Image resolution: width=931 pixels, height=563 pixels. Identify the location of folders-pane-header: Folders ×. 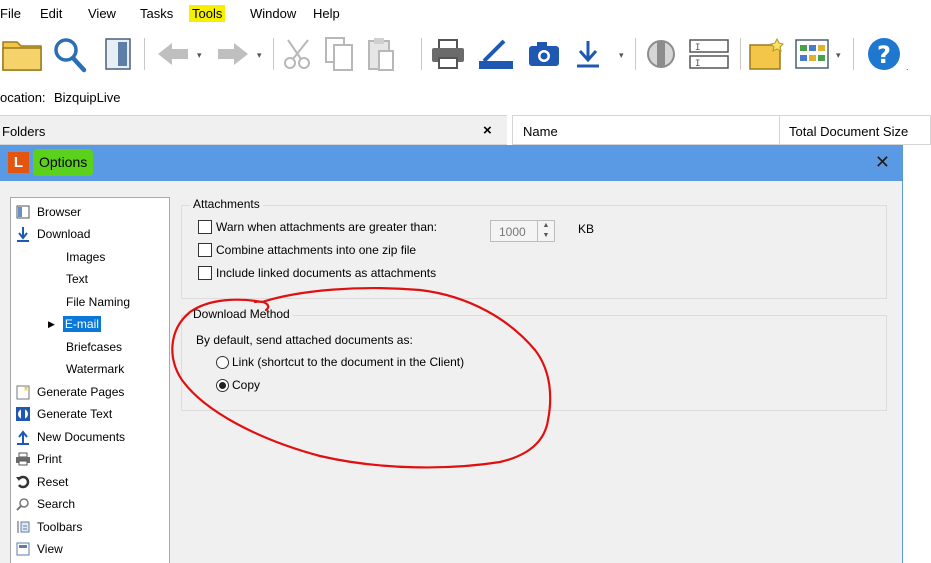
(253, 130).